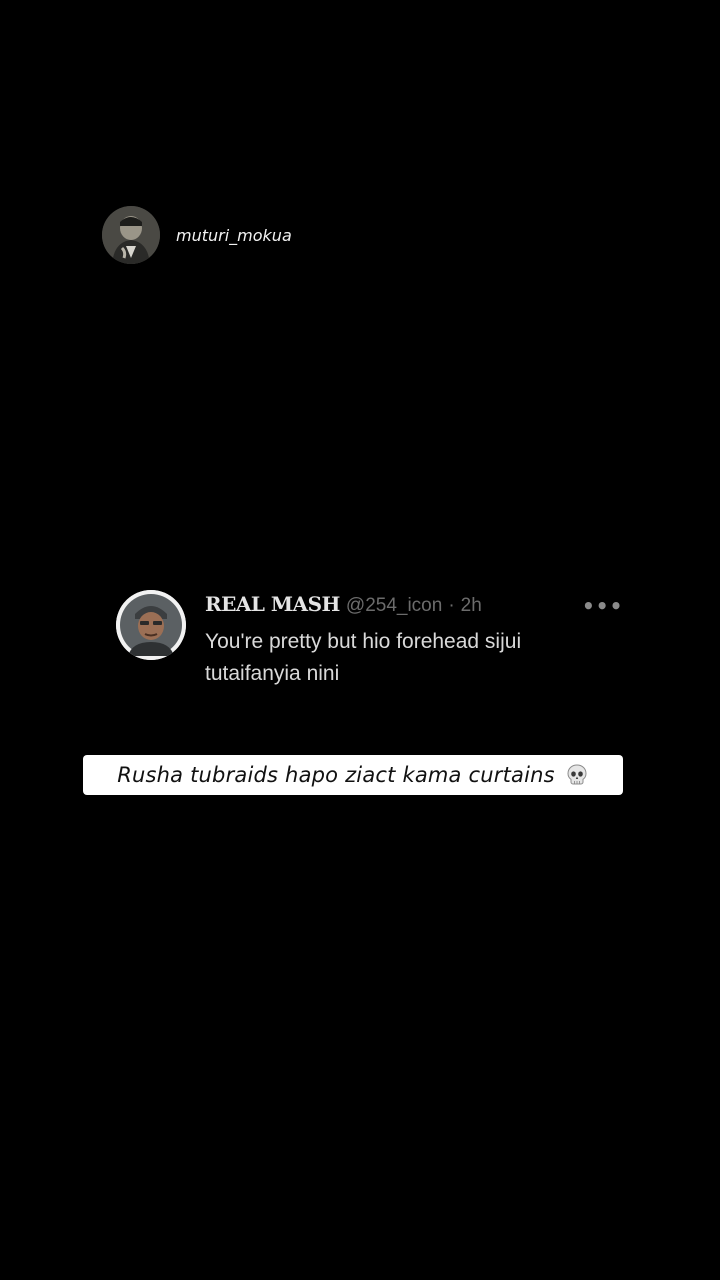 Image resolution: width=720 pixels, height=1280 pixels. Describe the element at coordinates (131, 235) in the screenshot. I see `creator-avatar` at that location.